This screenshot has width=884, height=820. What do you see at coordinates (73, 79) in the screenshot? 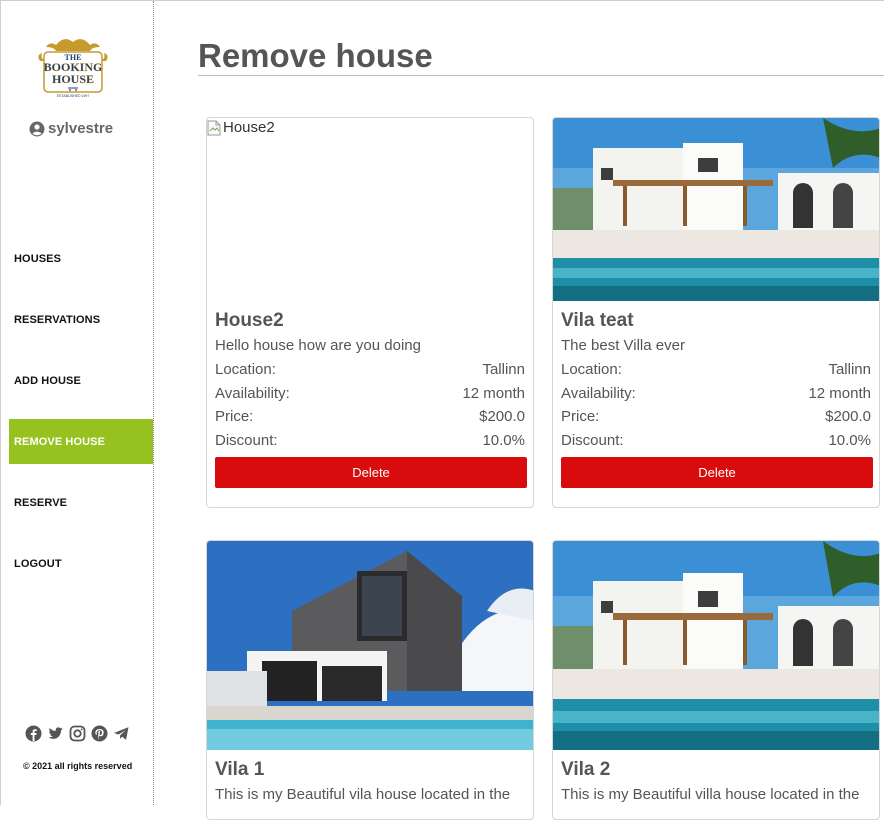
I see `logo-text-3: HOUSE` at bounding box center [73, 79].